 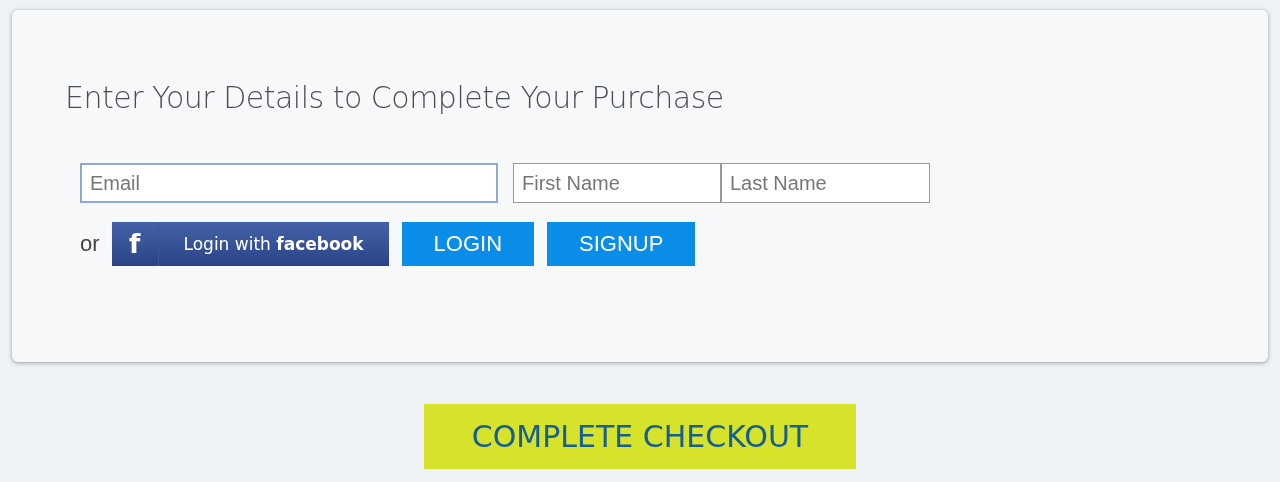 What do you see at coordinates (825, 183) in the screenshot?
I see `name-field: Last Name` at bounding box center [825, 183].